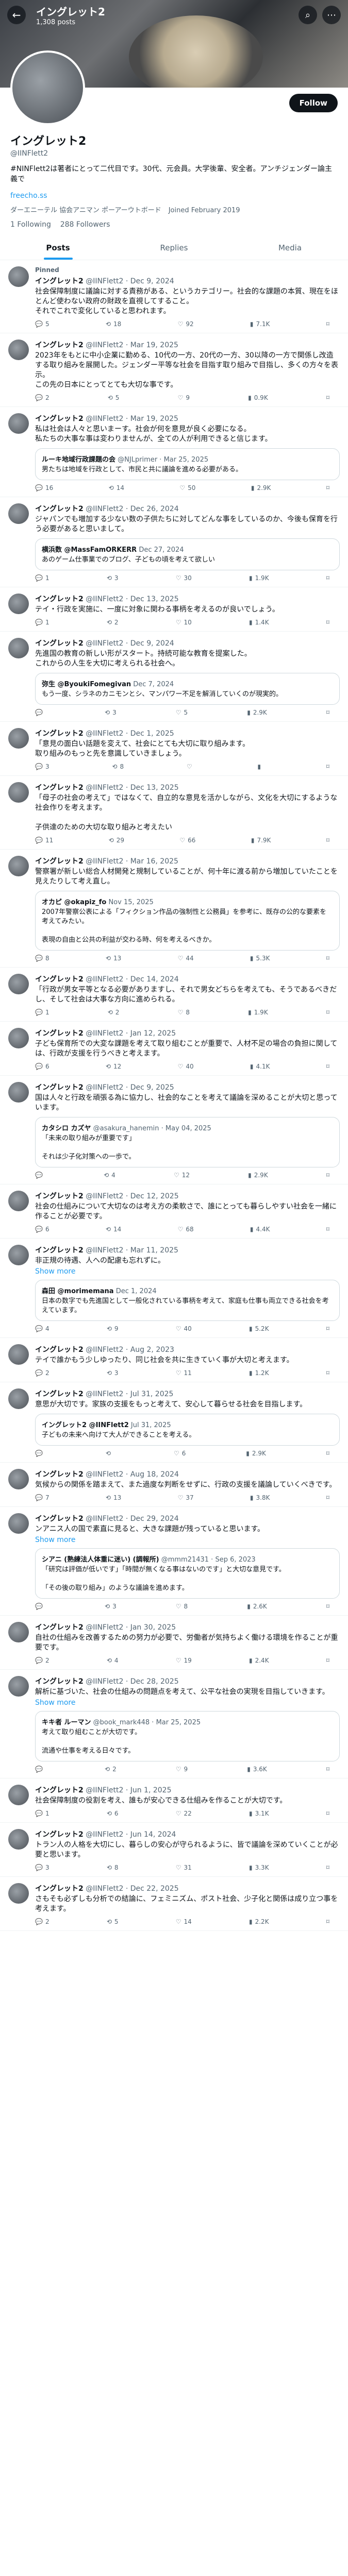  I want to click on like-button: ♡ 12, so click(182, 1176).